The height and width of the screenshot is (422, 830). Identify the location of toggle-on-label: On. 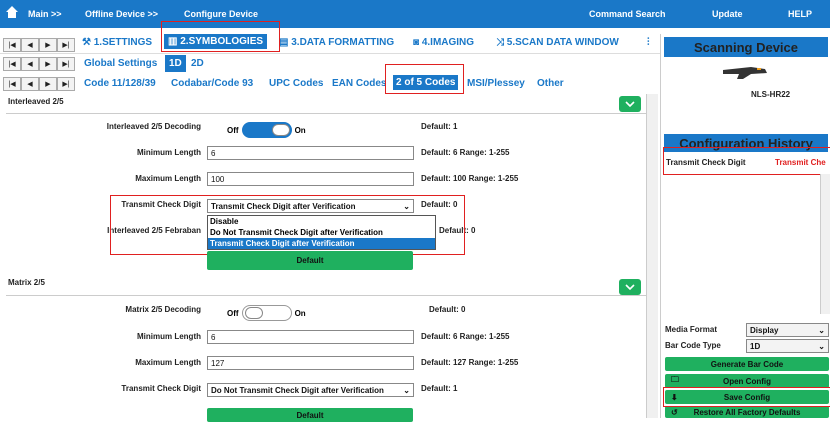
(300, 130).